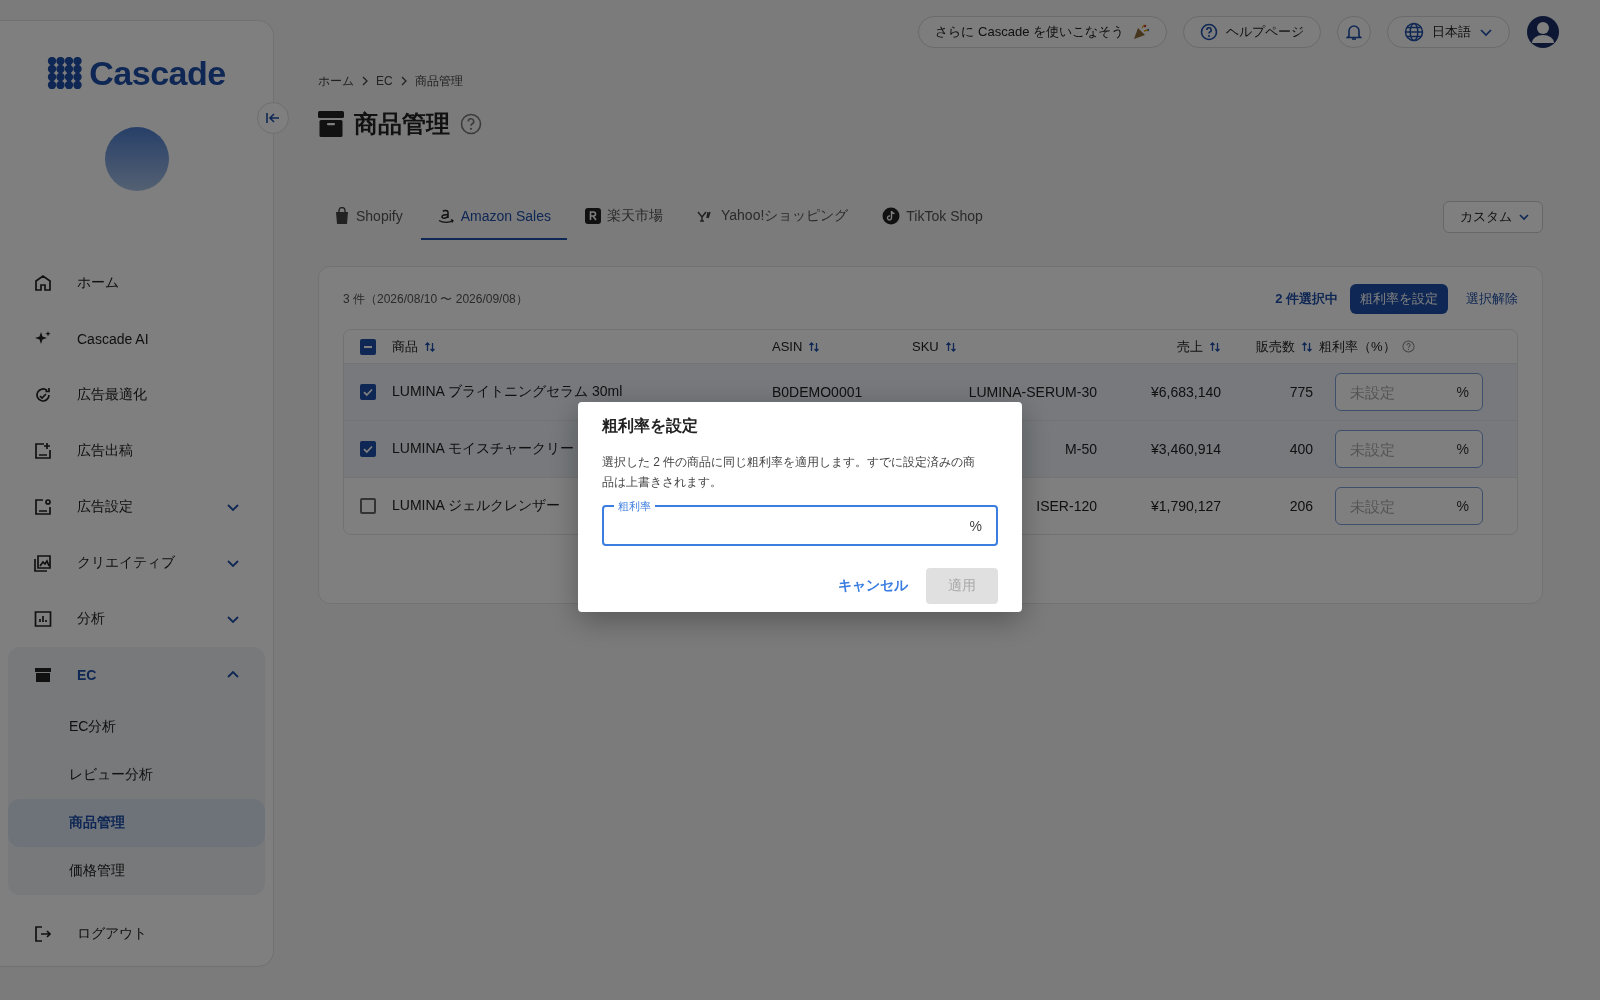 The width and height of the screenshot is (1600, 1000). What do you see at coordinates (1301, 392) in the screenshot?
I see `units-cell: 775` at bounding box center [1301, 392].